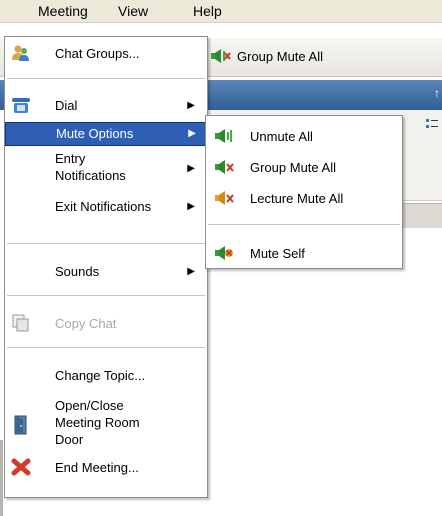 This screenshot has height=516, width=442. What do you see at coordinates (221, 57) in the screenshot?
I see `speaker-icon` at bounding box center [221, 57].